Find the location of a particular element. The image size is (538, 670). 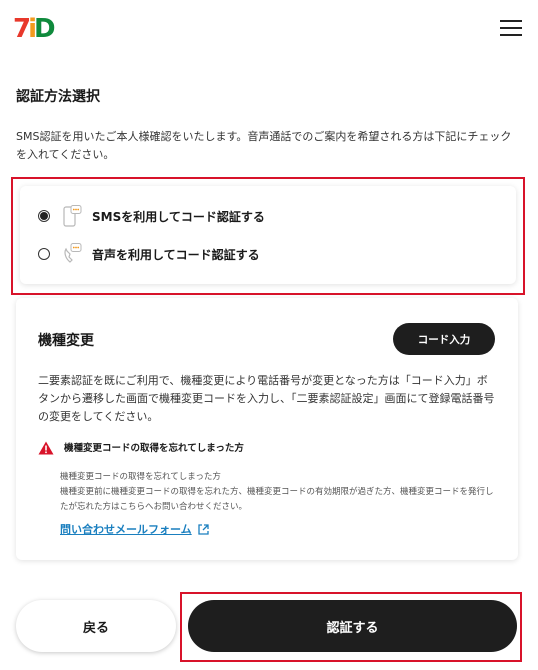

voice-call-icon is located at coordinates (72, 254).